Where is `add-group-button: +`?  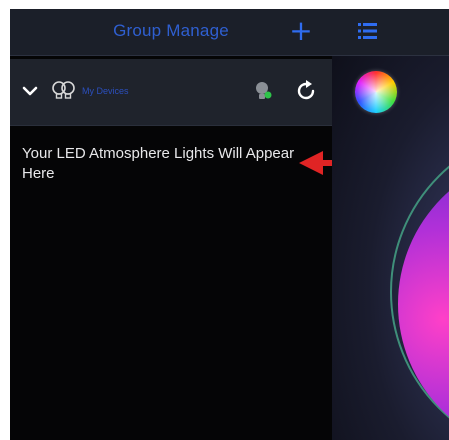 add-group-button: + is located at coordinates (301, 31).